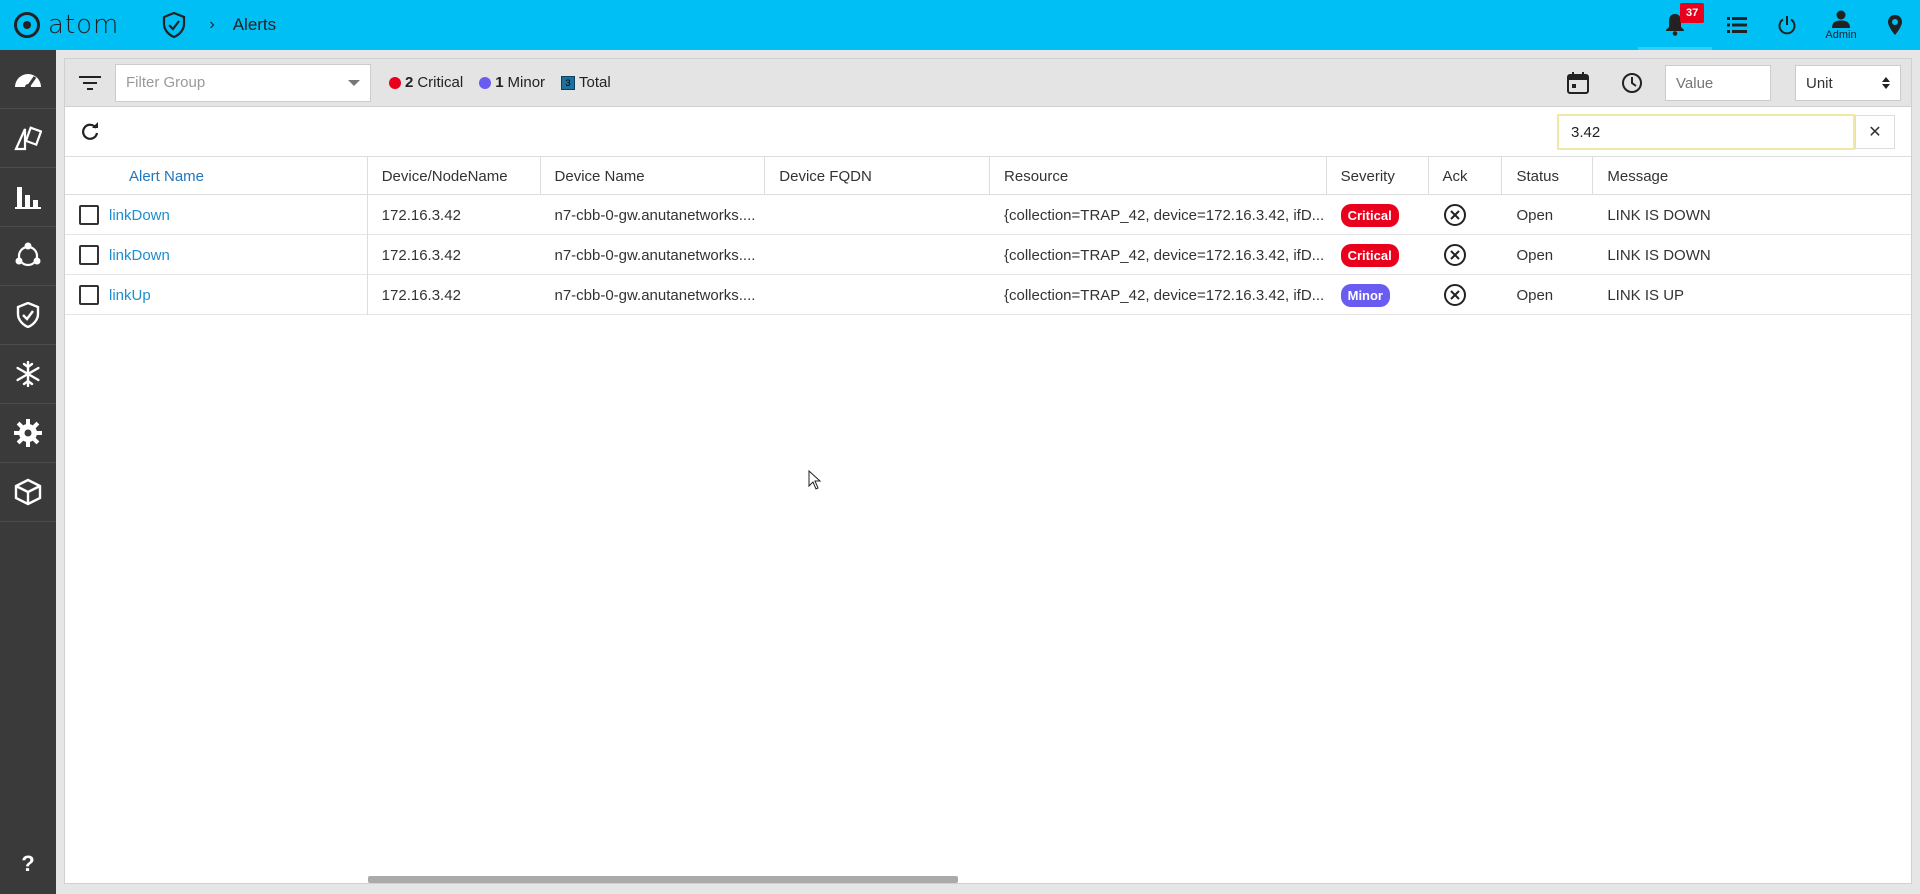  I want to click on sidebar-item-analytics, so click(28, 197).